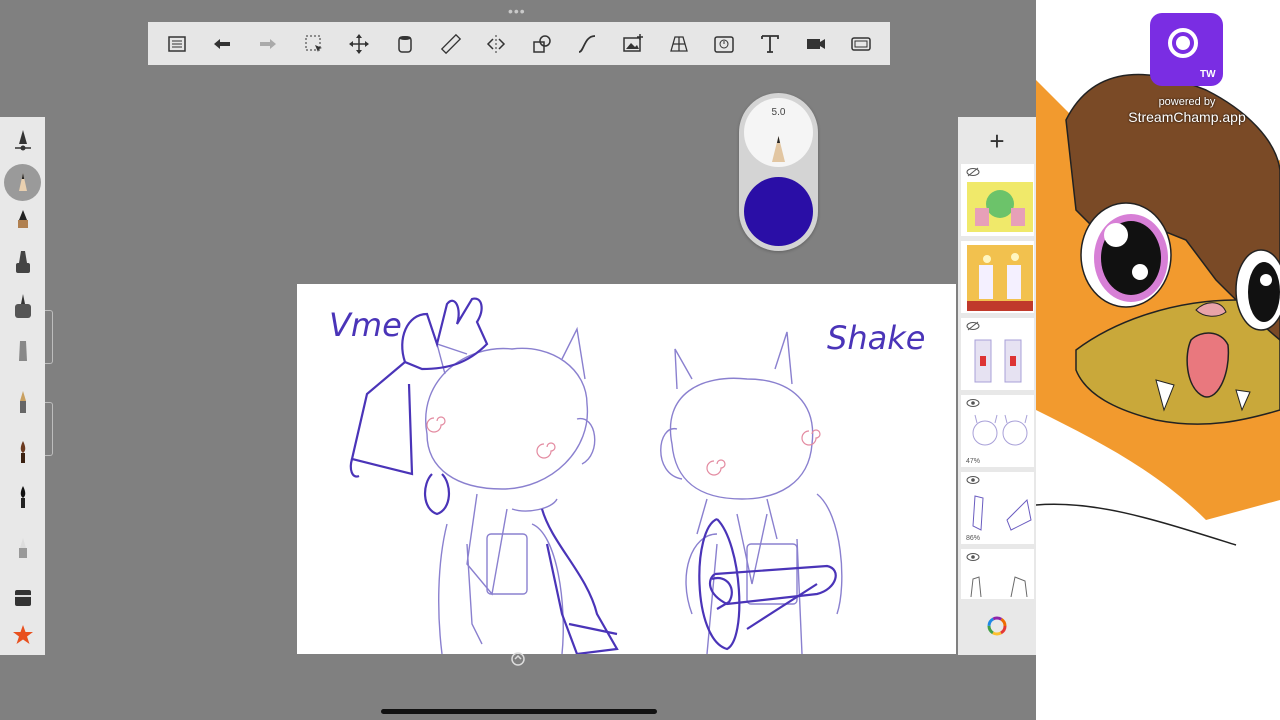 Image resolution: width=1280 pixels, height=720 pixels. What do you see at coordinates (778, 149) in the screenshot?
I see `pencil-tip-icon` at bounding box center [778, 149].